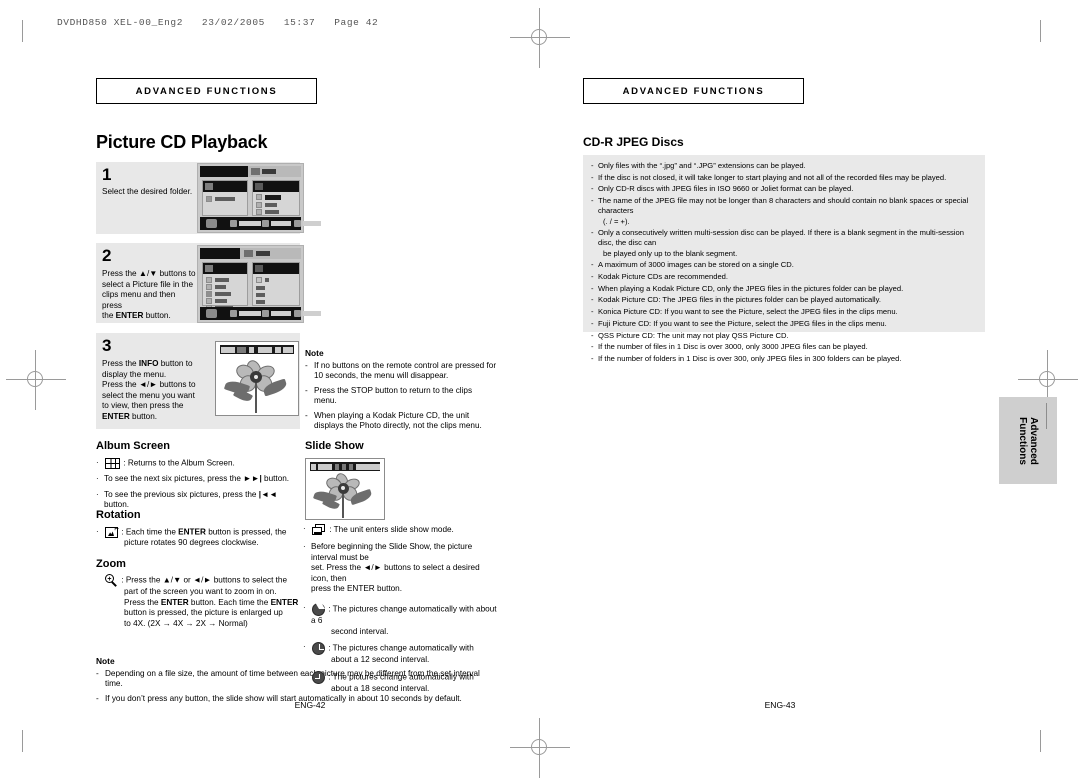 Image resolution: width=1080 pixels, height=783 pixels. I want to click on step-2-line-4-post: button., so click(157, 316).